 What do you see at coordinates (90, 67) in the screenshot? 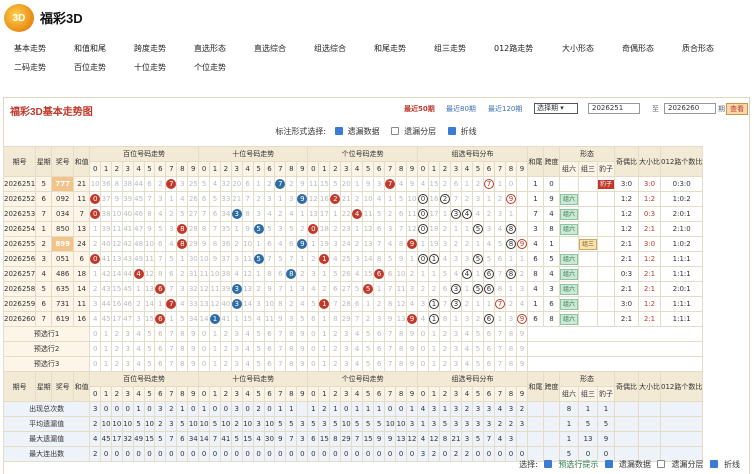
I see `nav-item: 百位走势` at bounding box center [90, 67].